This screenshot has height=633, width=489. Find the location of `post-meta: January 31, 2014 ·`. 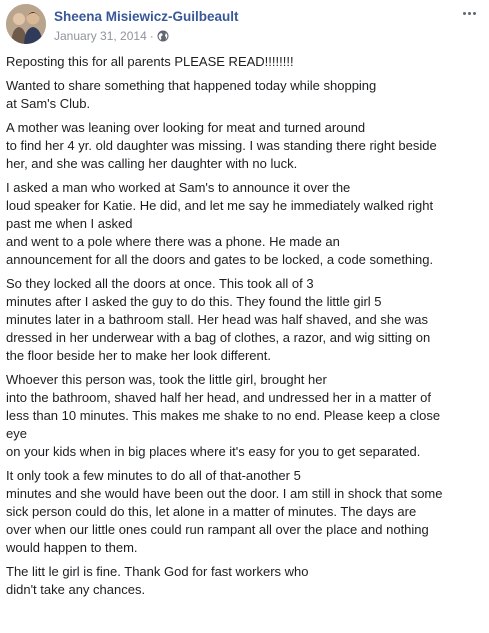

post-meta: January 31, 2014 · is located at coordinates (111, 37).